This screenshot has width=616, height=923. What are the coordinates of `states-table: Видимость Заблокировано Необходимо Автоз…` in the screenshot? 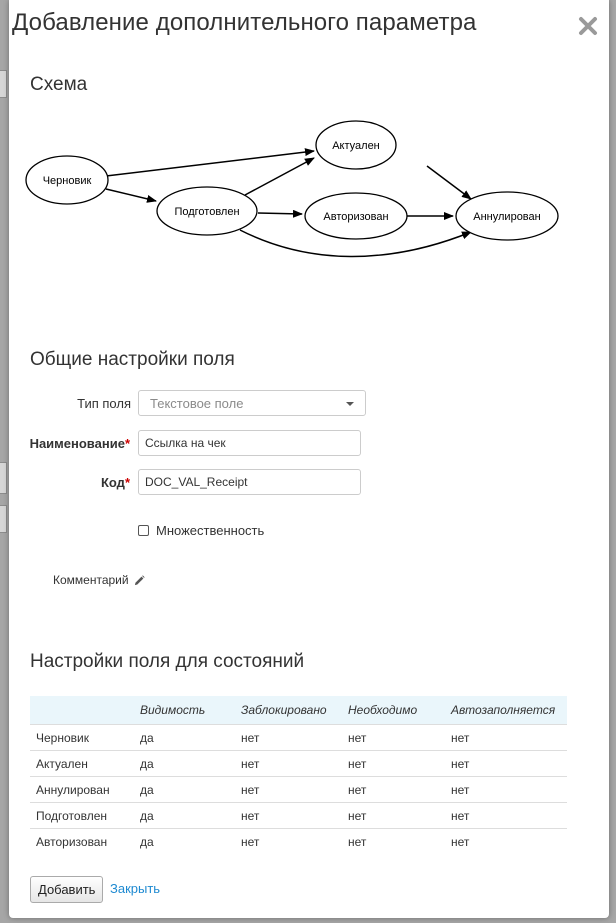 It's located at (298, 775).